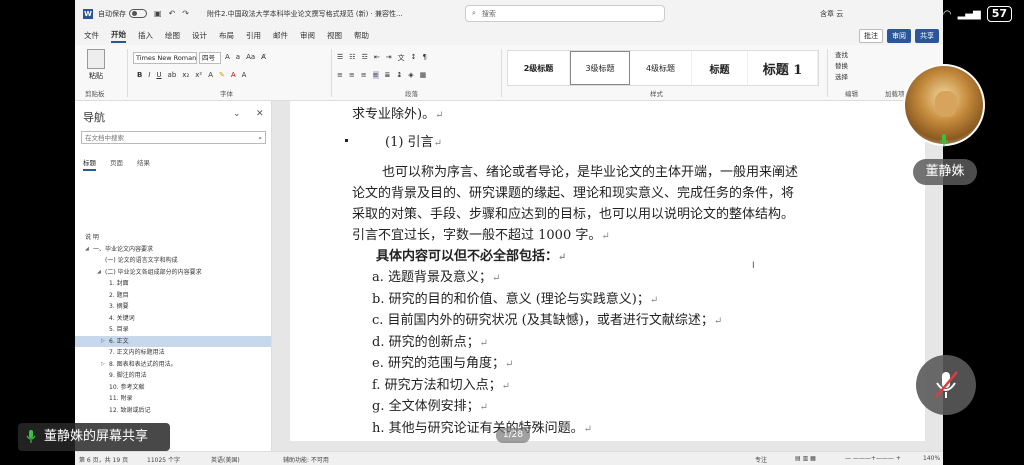 This screenshot has width=1024, height=465. What do you see at coordinates (361, 35) in the screenshot?
I see `tab-help: 帮助` at bounding box center [361, 35].